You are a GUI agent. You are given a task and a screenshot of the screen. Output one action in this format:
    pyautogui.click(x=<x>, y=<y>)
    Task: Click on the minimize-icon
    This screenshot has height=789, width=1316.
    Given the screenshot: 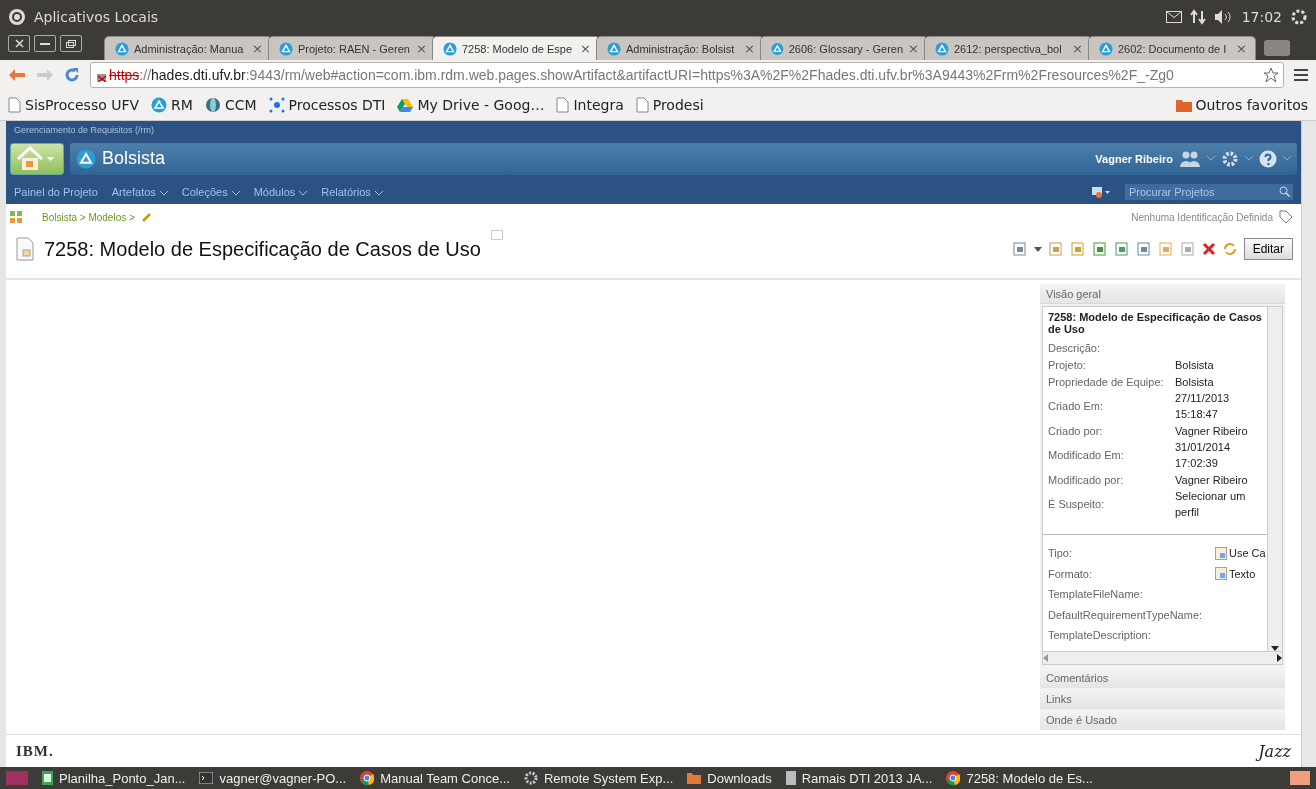 What is the action you would take?
    pyautogui.click(x=45, y=43)
    